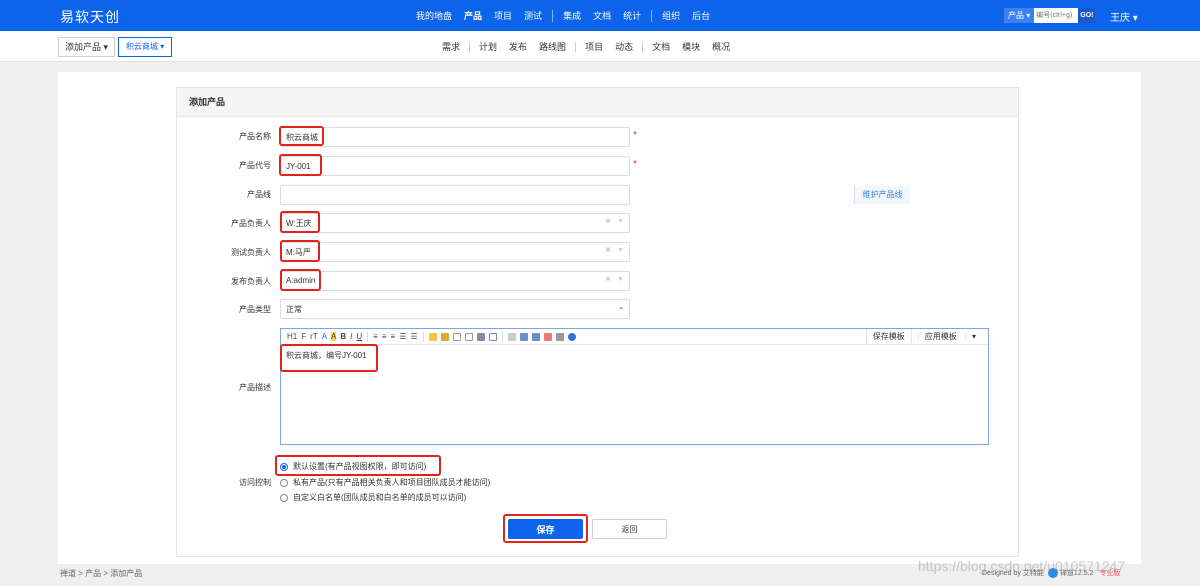 The width and height of the screenshot is (1200, 586). Describe the element at coordinates (559, 336) in the screenshot. I see `paste-icon` at that location.